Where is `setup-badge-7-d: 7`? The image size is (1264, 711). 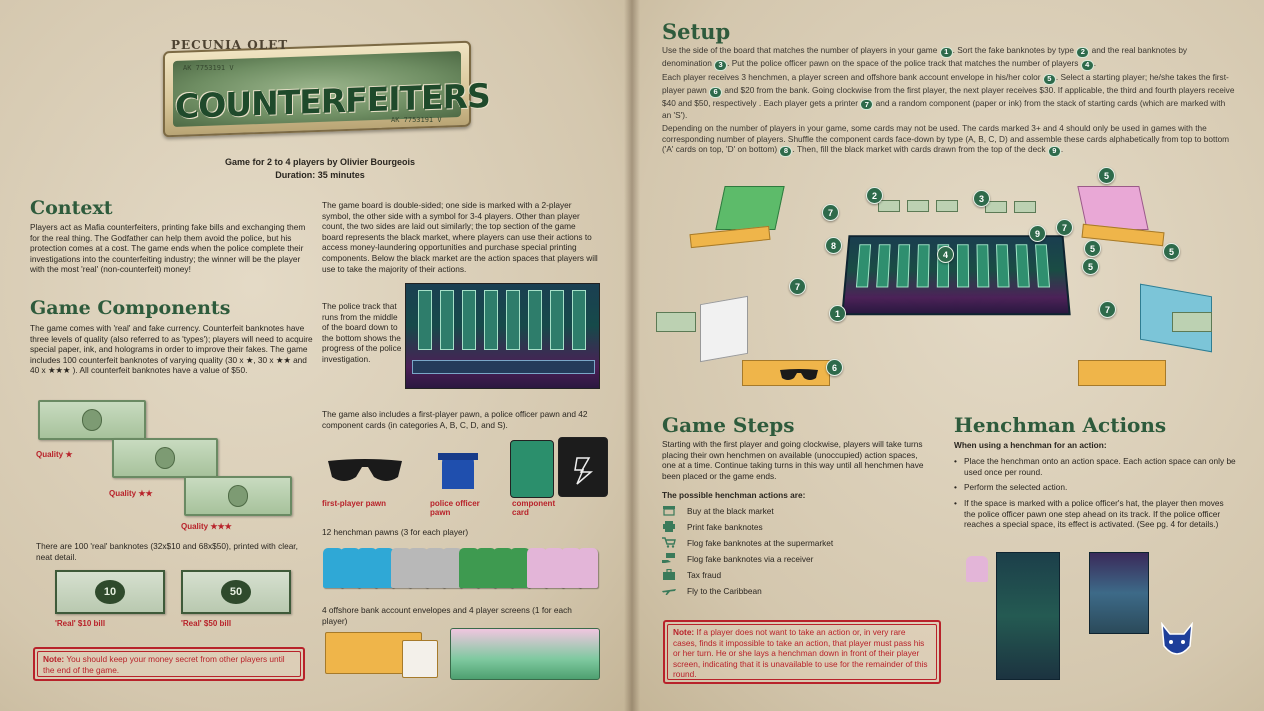
setup-badge-7-d: 7 is located at coordinates (1107, 309).